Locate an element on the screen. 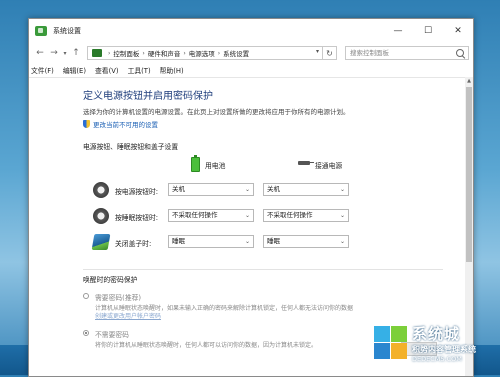 The height and width of the screenshot is (377, 500). breadcrumb-hardware-sound: 硬件和声音 is located at coordinates (164, 53).